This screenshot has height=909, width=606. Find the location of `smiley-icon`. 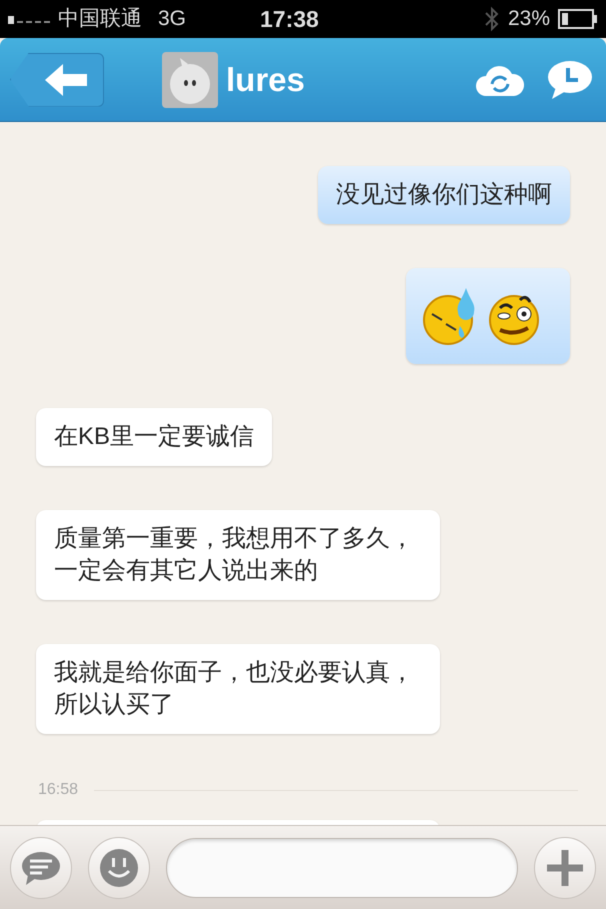

smiley-icon is located at coordinates (119, 867).